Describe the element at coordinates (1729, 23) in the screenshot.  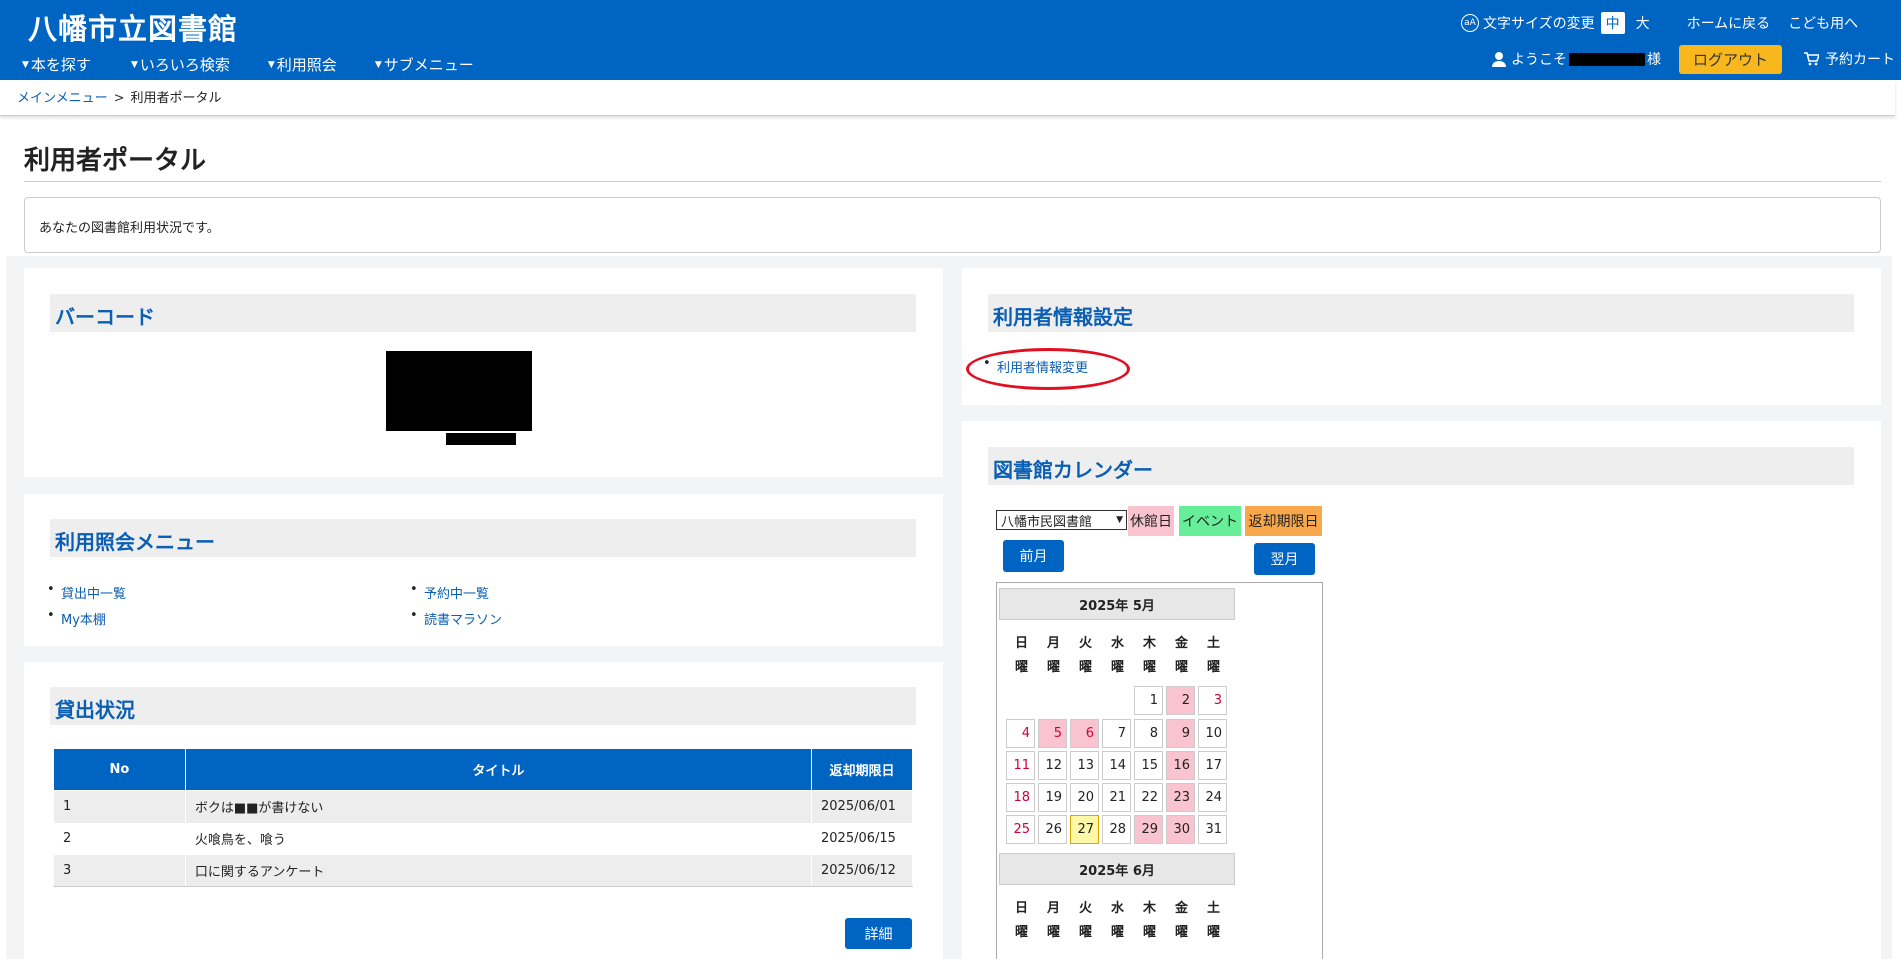
I see `home-link: ホームに戻る` at that location.